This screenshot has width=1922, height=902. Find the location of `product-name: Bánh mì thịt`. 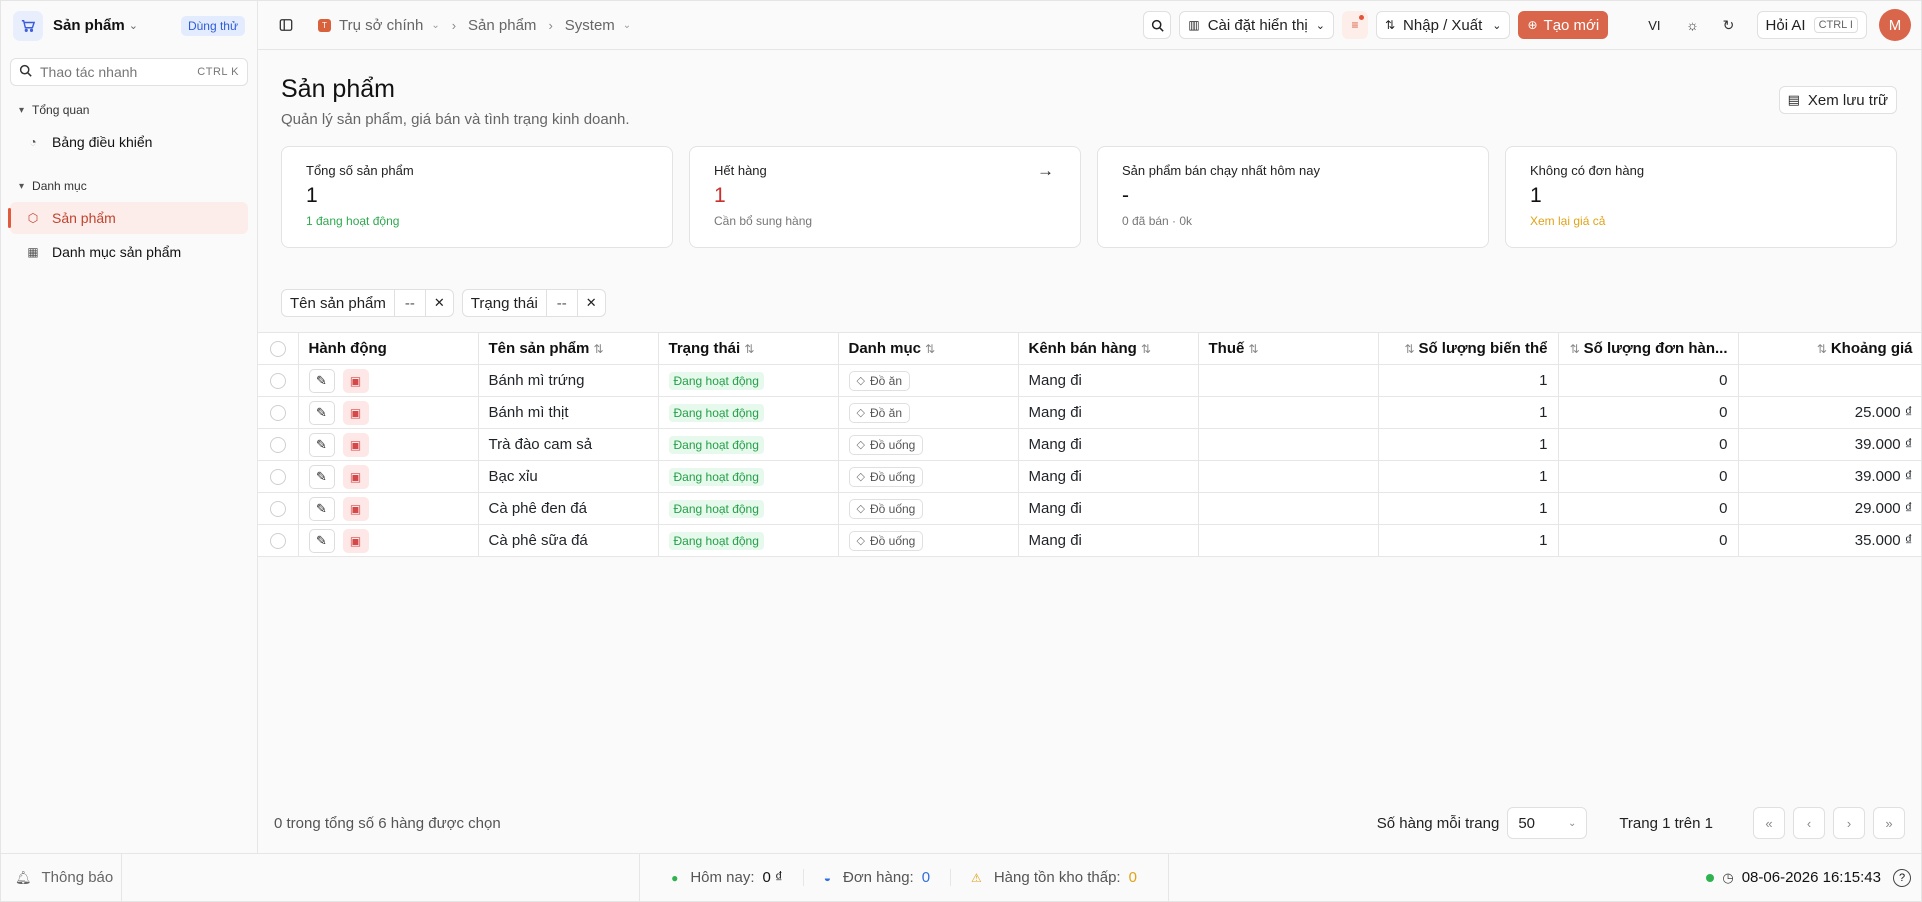

product-name: Bánh mì thịt is located at coordinates (568, 412).